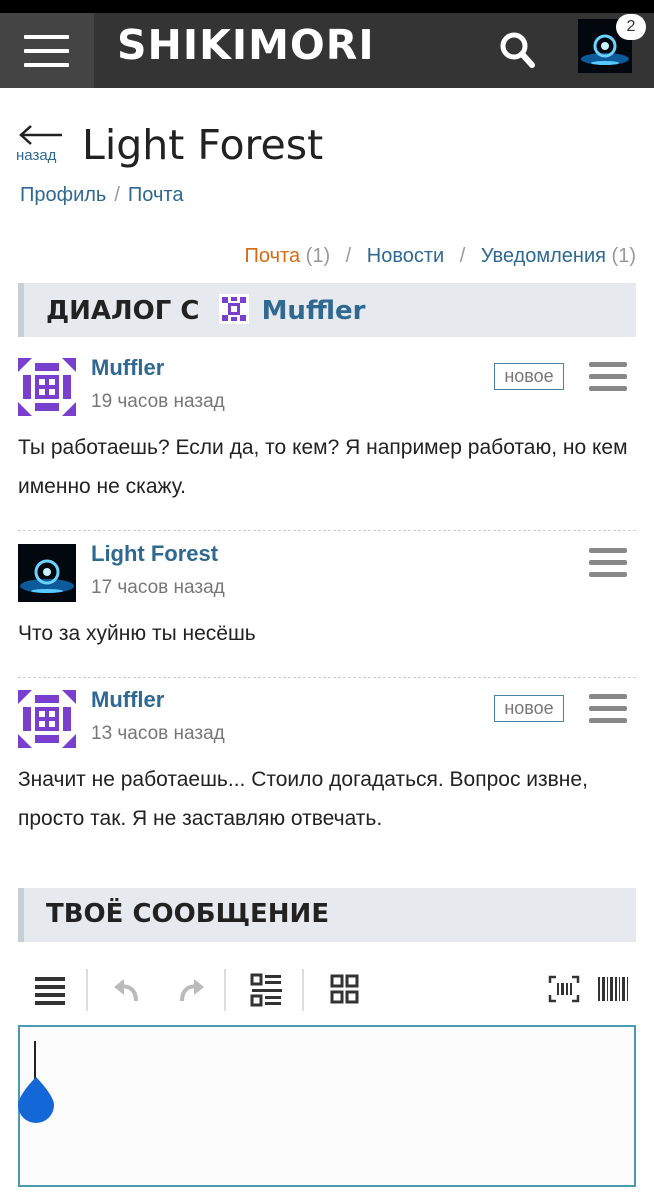 This screenshot has width=654, height=1192. I want to click on barcode-icon, so click(613, 989).